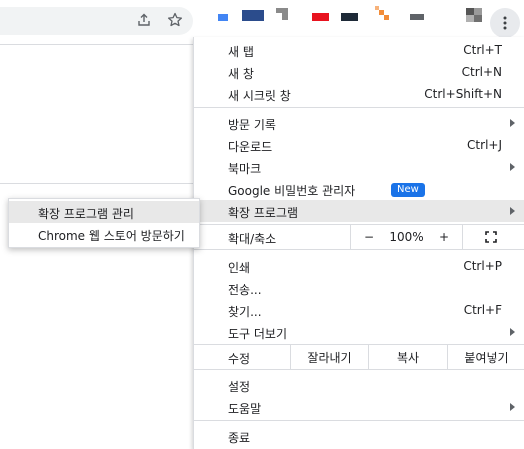 This screenshot has width=524, height=449. Describe the element at coordinates (359, 310) in the screenshot. I see `menu-item-find: 찾기... Ctrl+F` at that location.